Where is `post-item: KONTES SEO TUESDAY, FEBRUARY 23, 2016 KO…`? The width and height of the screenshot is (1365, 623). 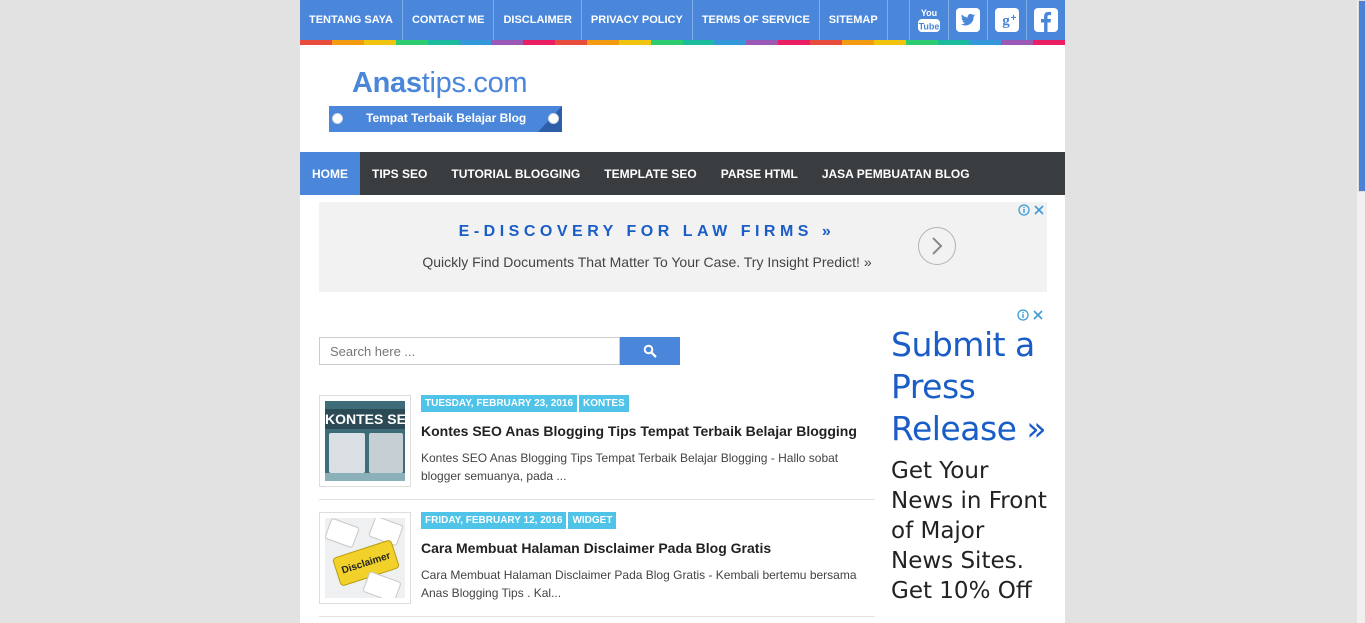
post-item: KONTES SEO TUESDAY, FEBRUARY 23, 2016 KO… is located at coordinates (597, 447).